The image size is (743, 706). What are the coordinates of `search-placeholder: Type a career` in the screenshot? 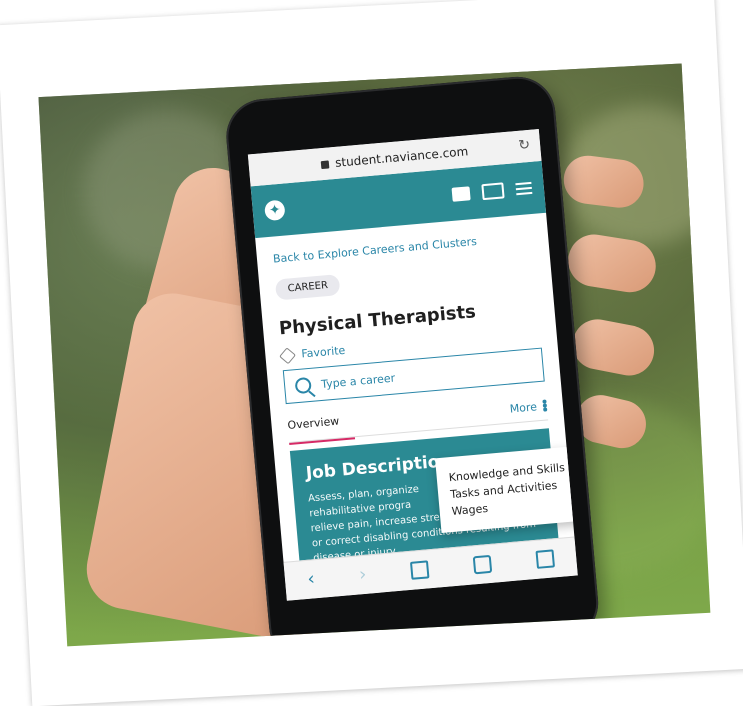 It's located at (358, 381).